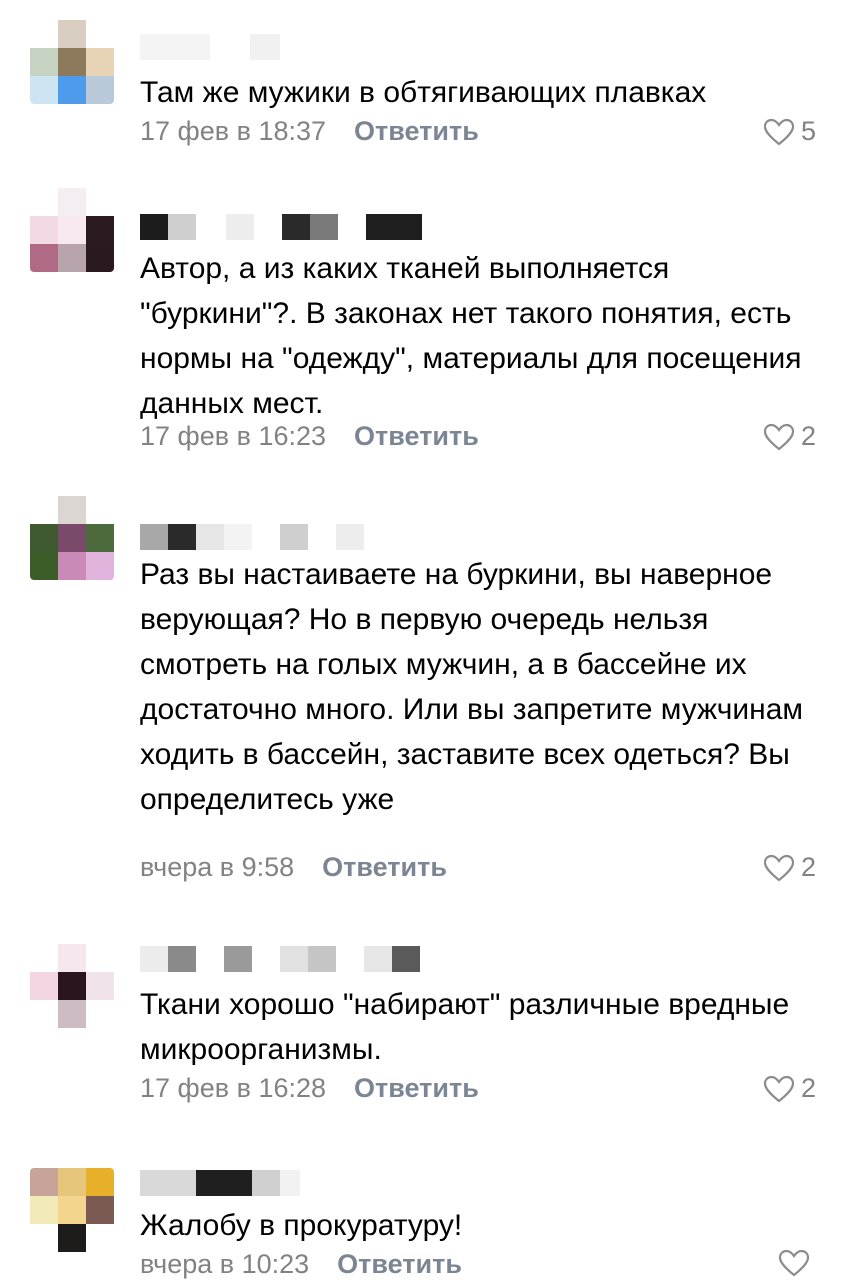 The image size is (850, 1280). Describe the element at coordinates (808, 131) in the screenshot. I see `like-count: 5` at that location.